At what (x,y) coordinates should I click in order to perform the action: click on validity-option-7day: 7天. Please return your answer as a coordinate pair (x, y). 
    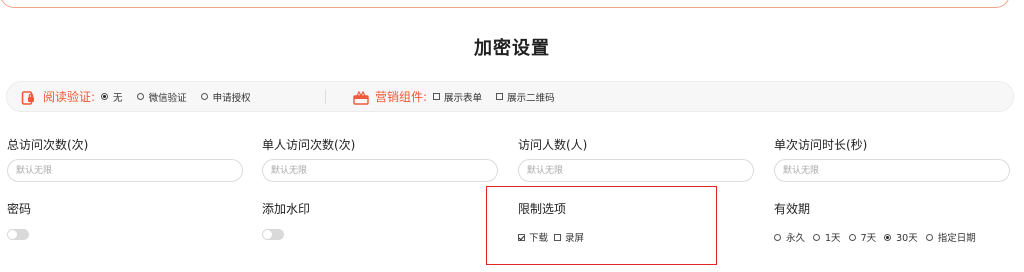
    Looking at the image, I should click on (862, 237).